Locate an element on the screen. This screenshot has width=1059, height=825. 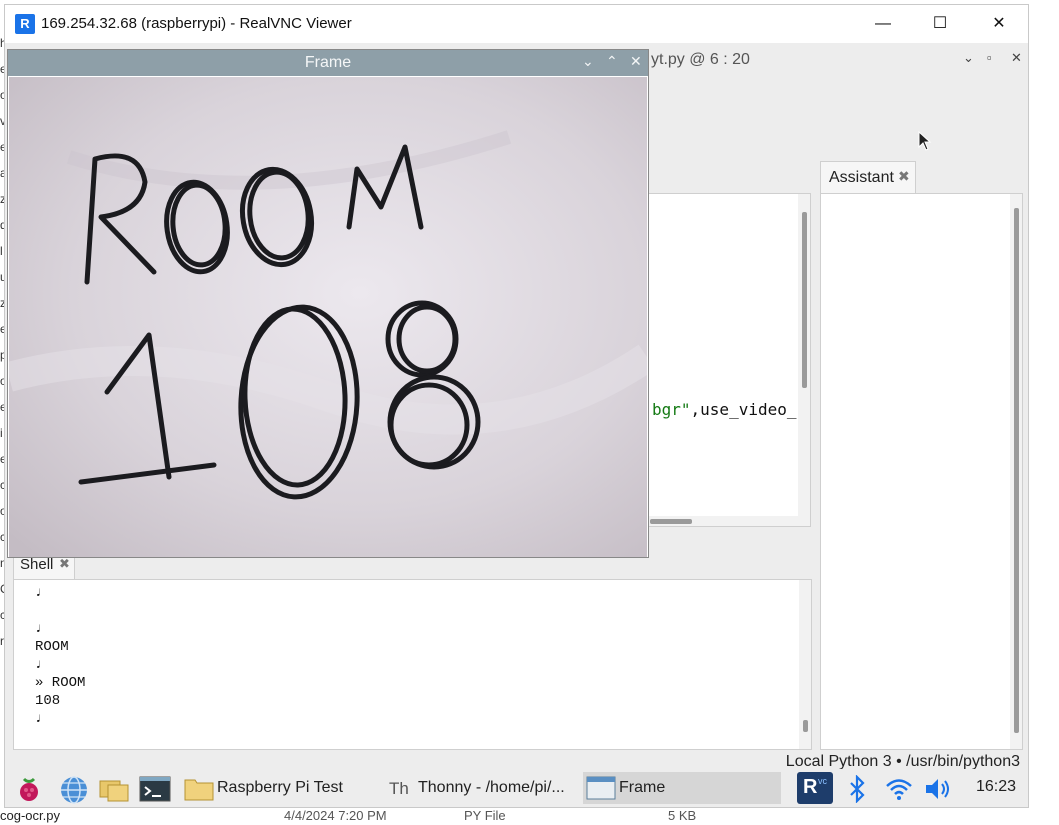
web-browser-icon is located at coordinates (73, 789).